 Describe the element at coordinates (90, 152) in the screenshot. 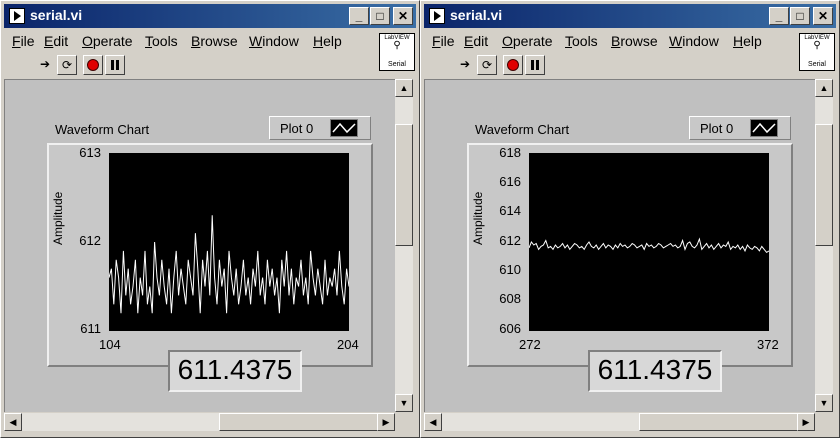

I see `y-tick-label: 613` at that location.